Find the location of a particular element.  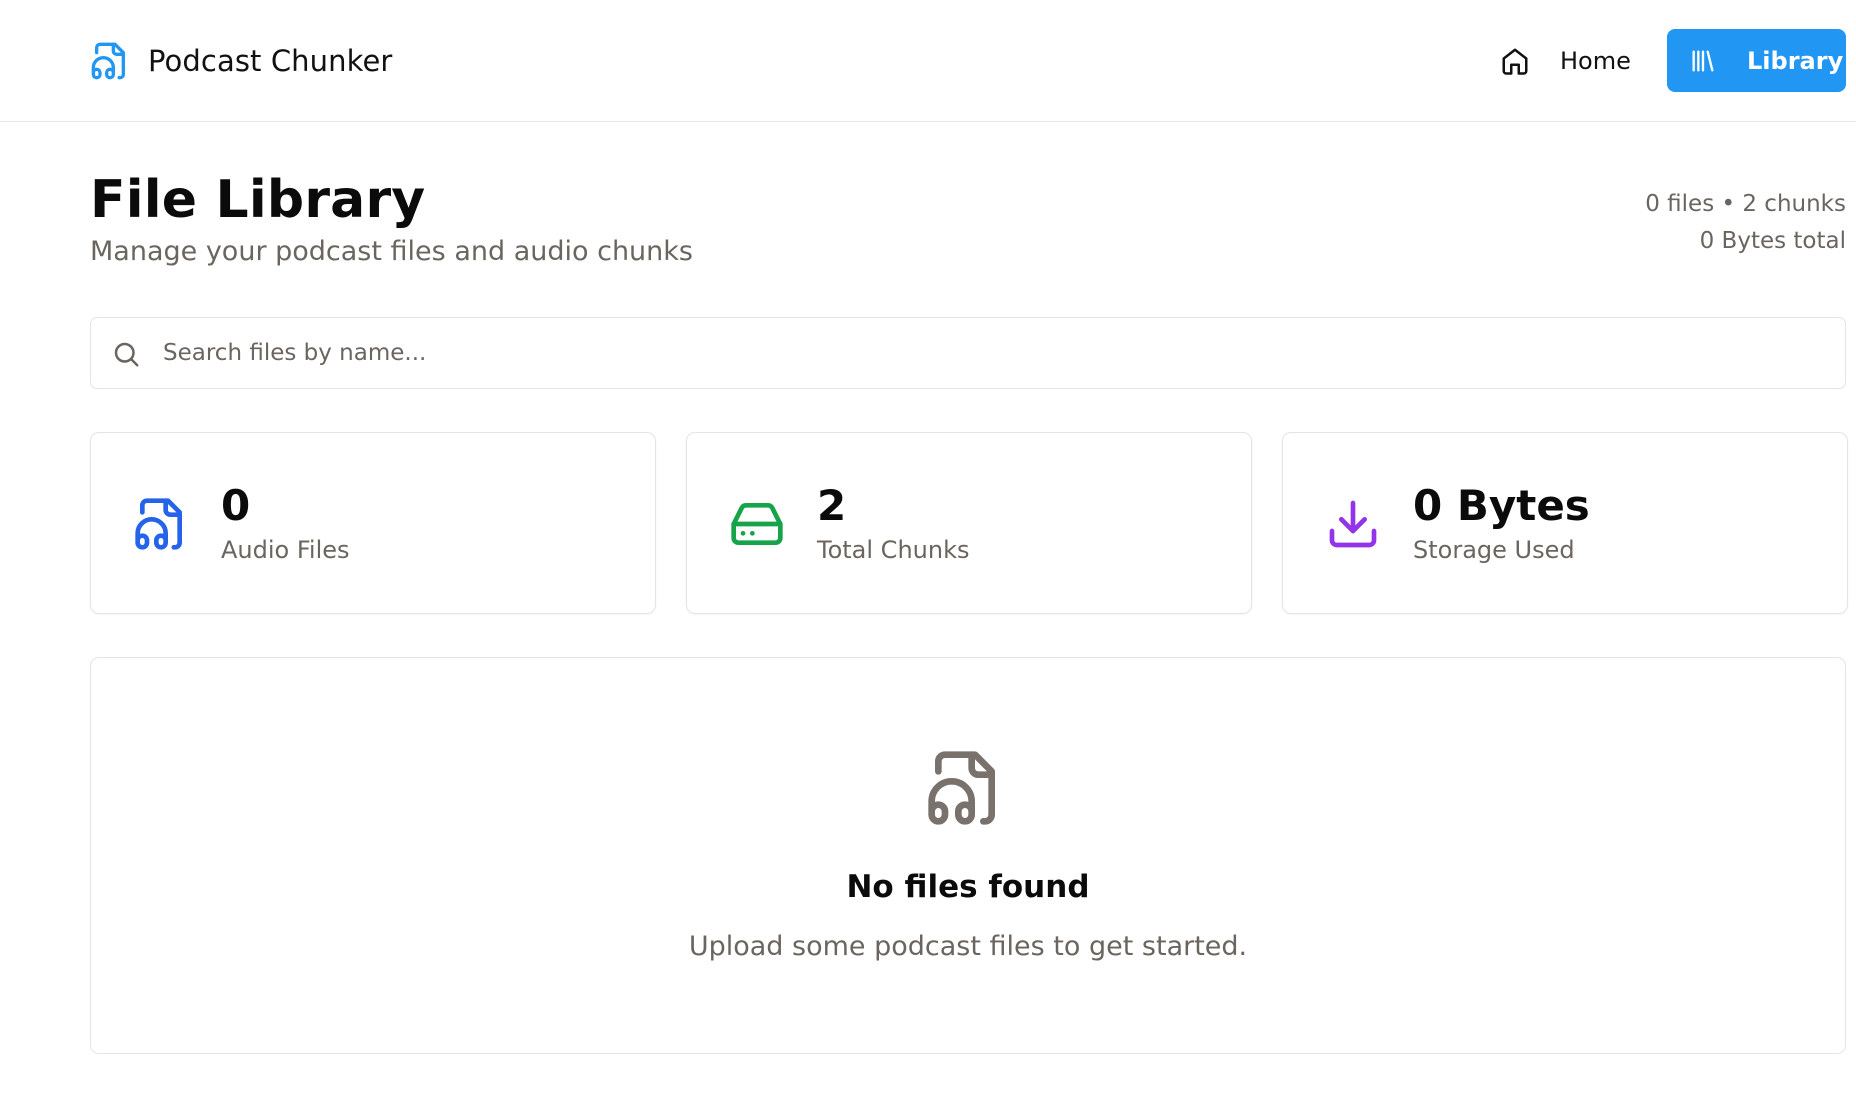

stat-card-storage-used: 0 Bytes Storage Used is located at coordinates (1565, 523).